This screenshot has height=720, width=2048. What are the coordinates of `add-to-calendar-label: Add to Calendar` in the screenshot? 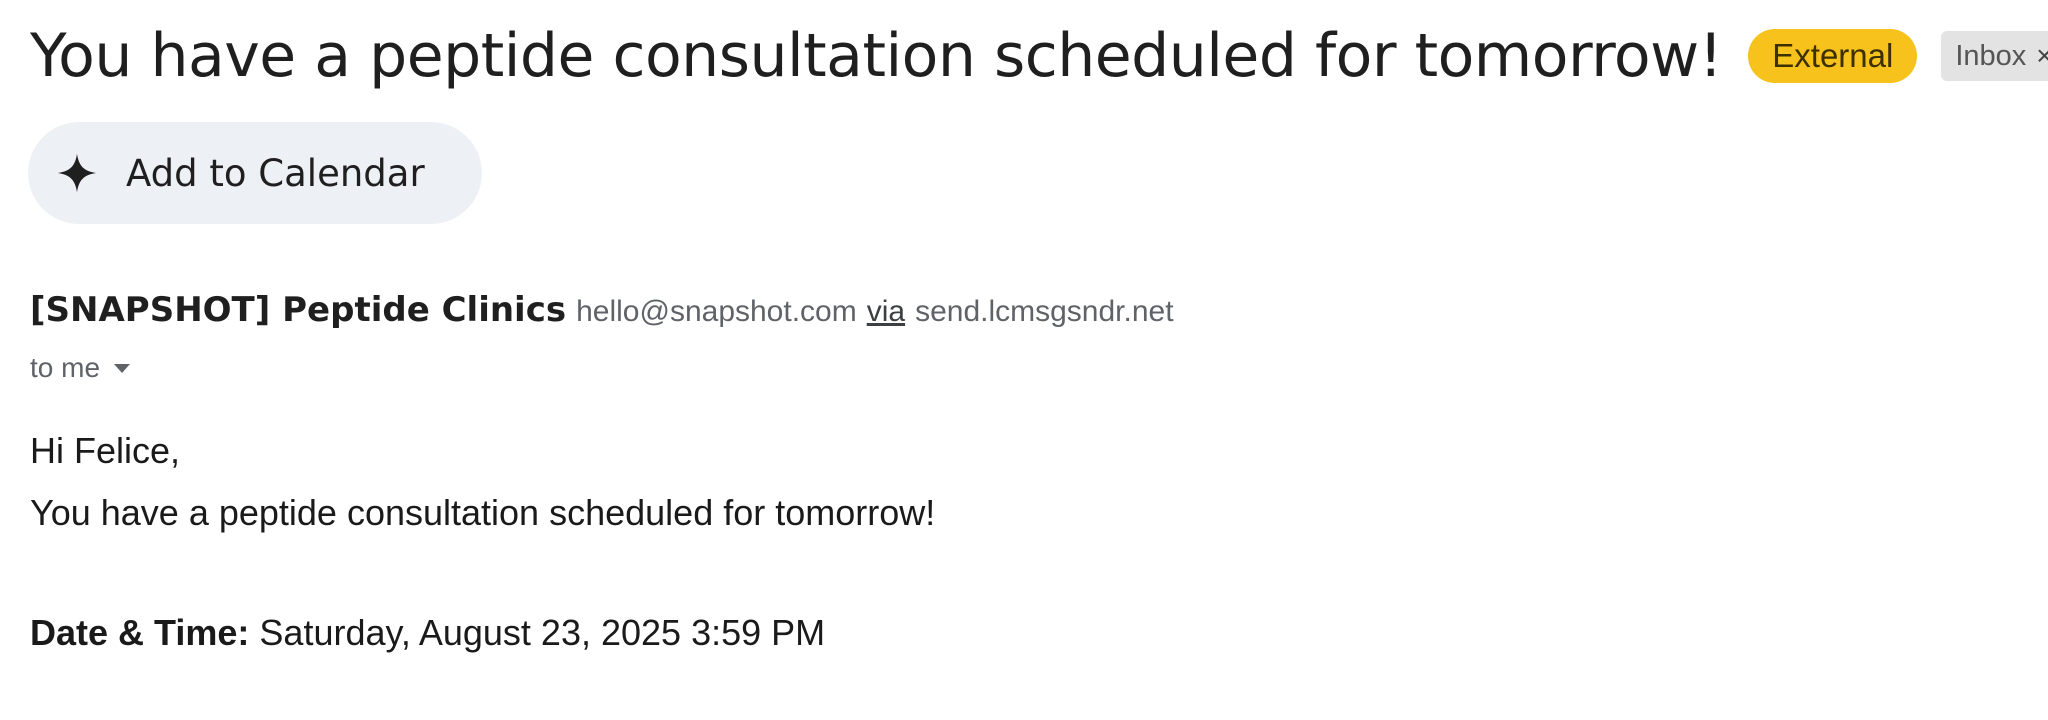 It's located at (275, 173).